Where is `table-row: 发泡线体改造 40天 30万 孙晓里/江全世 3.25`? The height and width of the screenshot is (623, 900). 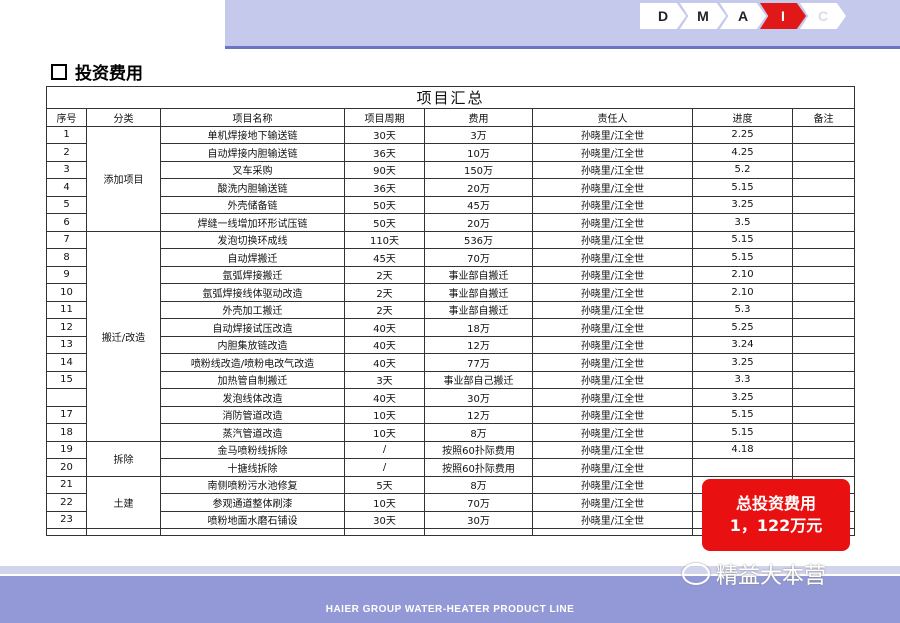
table-row: 发泡线体改造 40天 30万 孙晓里/江全世 3.25 is located at coordinates (451, 397).